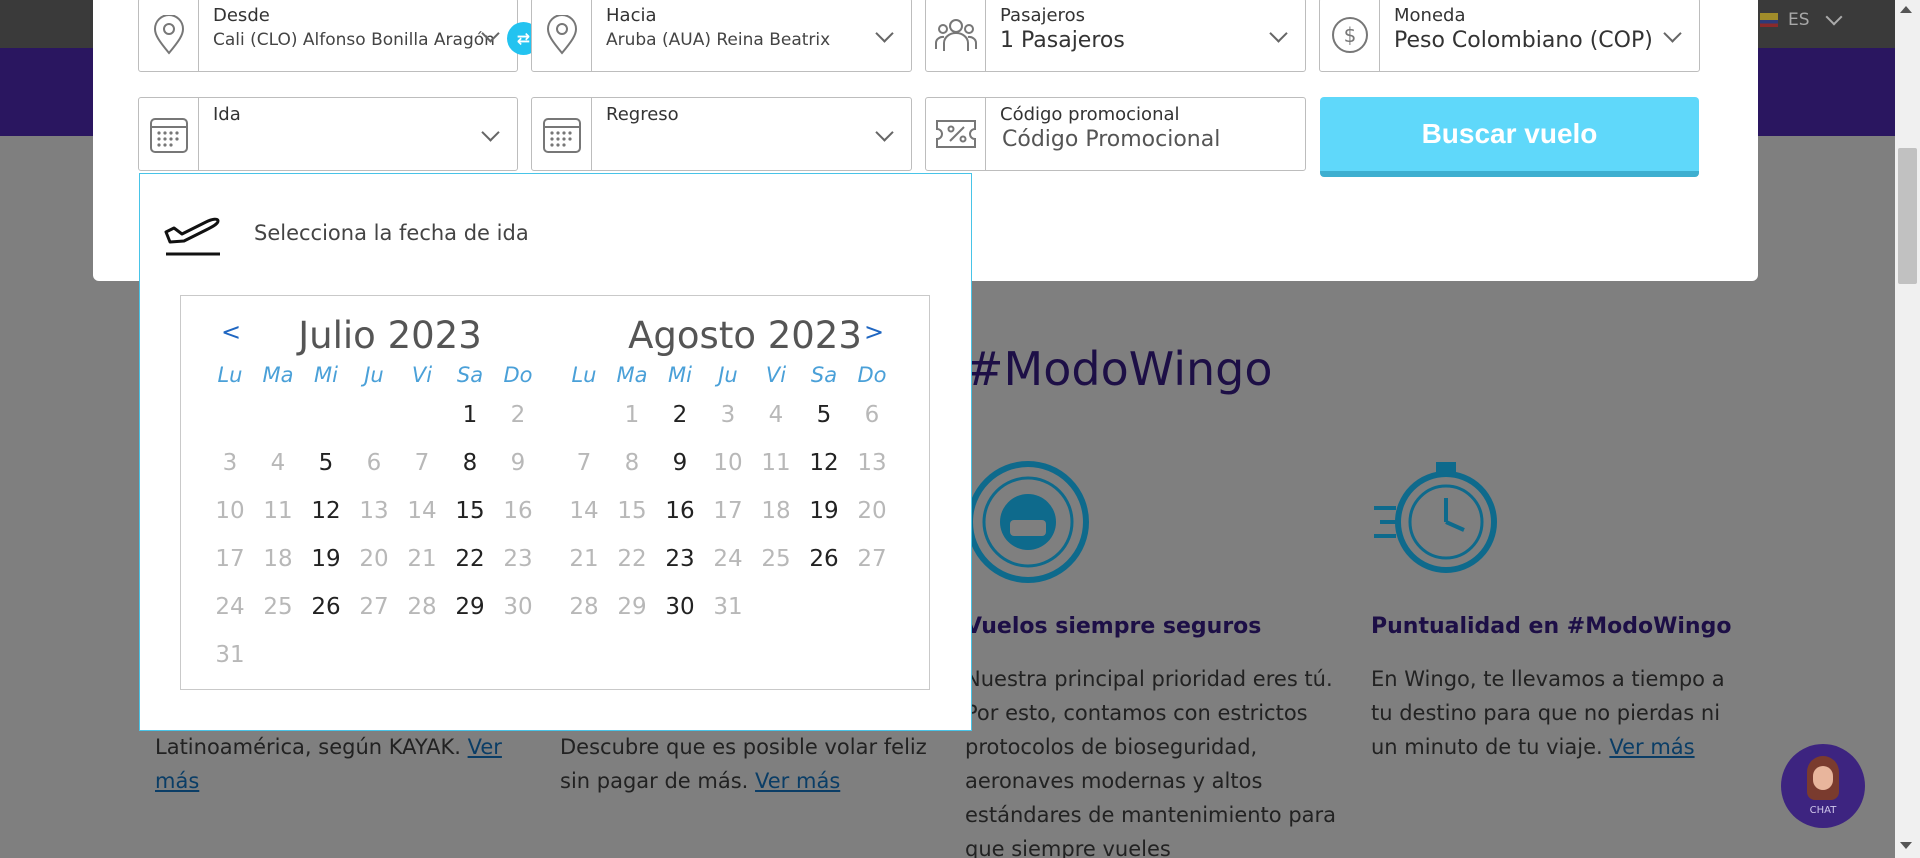 The width and height of the screenshot is (1920, 858). Describe the element at coordinates (1430, 15) in the screenshot. I see `currency-label: Moneda` at that location.